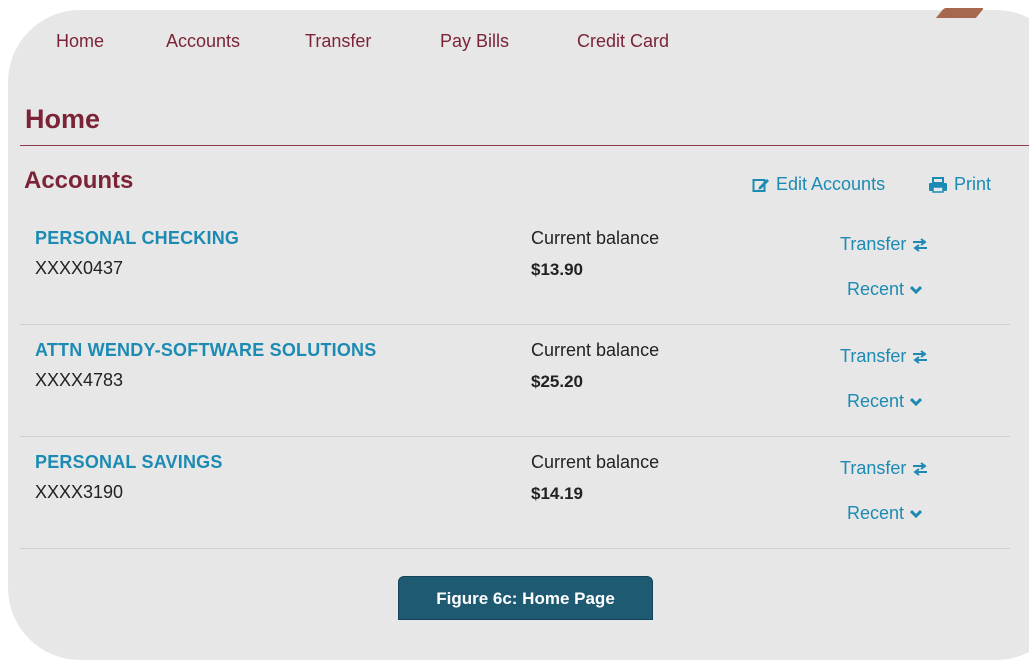  I want to click on edit-icon, so click(761, 185).